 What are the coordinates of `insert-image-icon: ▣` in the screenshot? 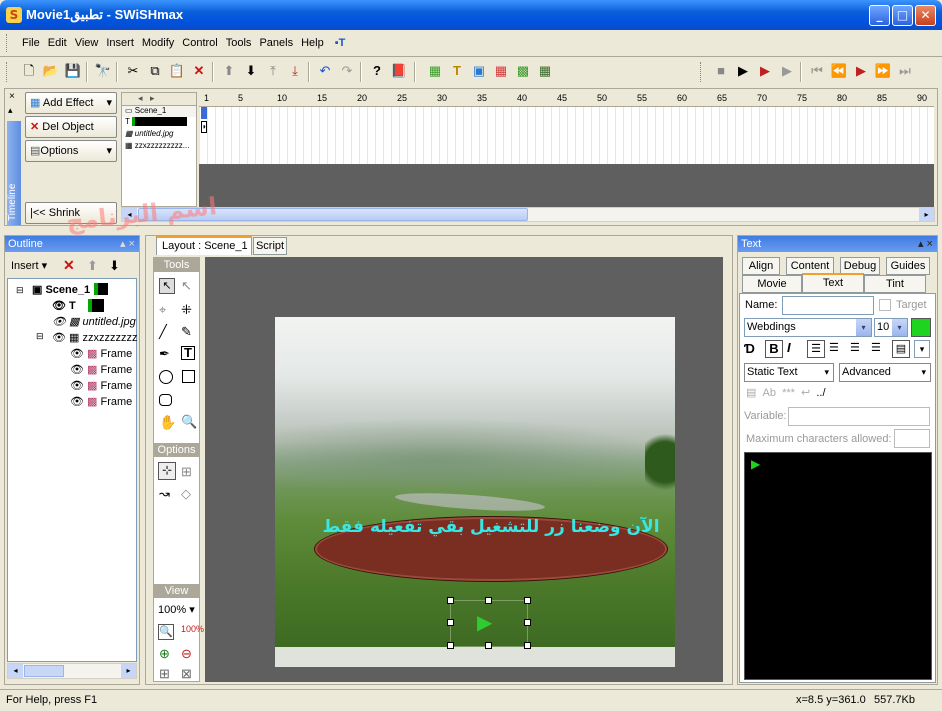 It's located at (479, 71).